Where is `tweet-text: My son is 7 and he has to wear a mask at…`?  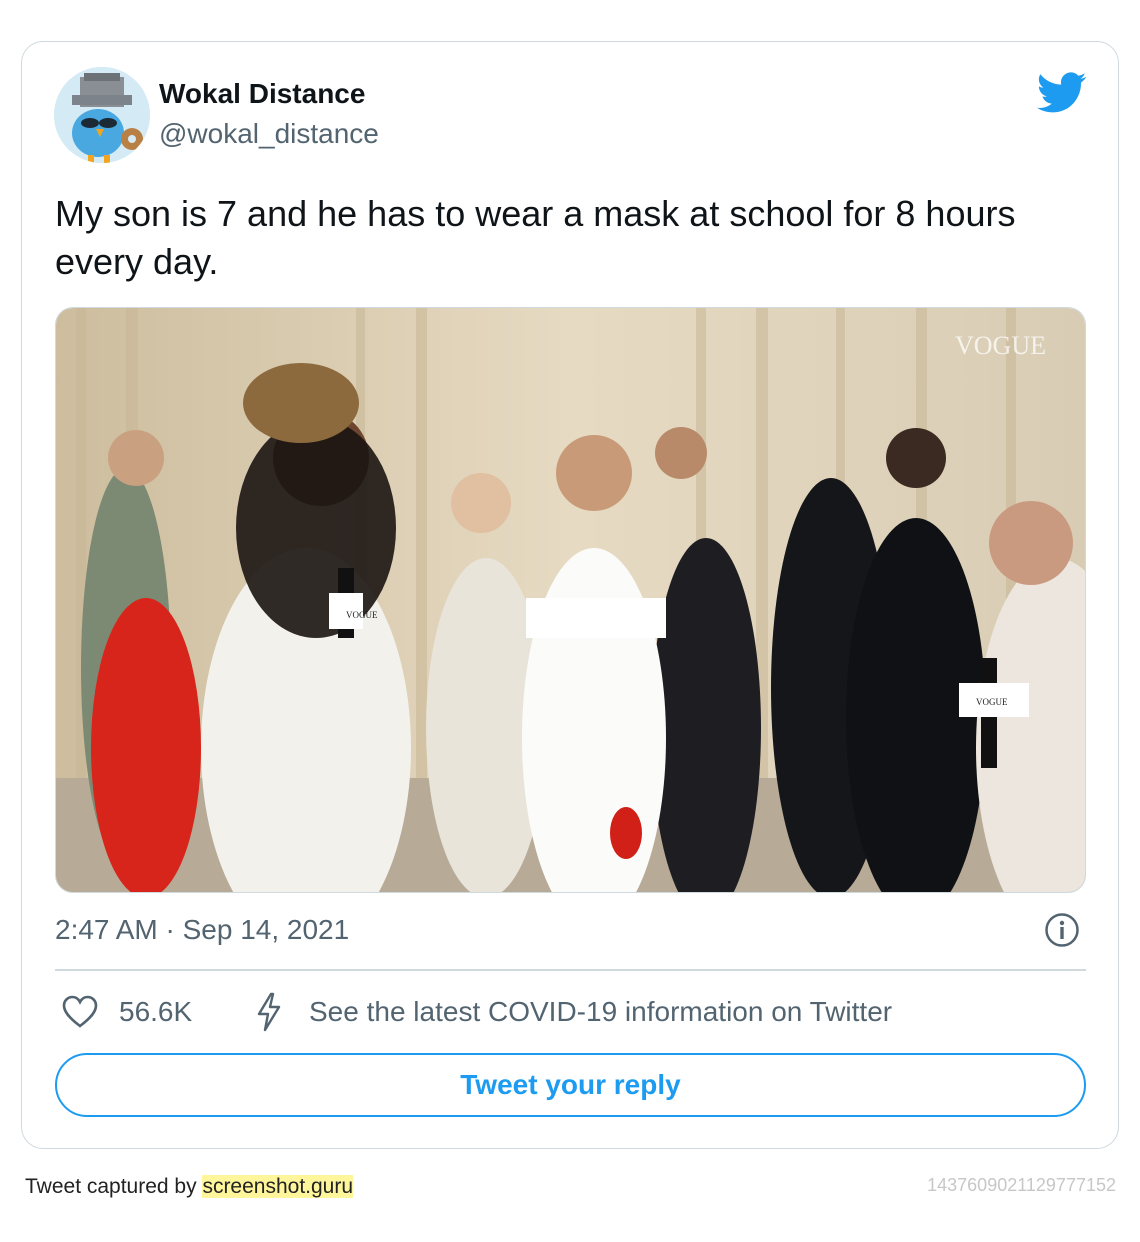
tweet-text: My son is 7 and he has to wear a mask at… is located at coordinates (535, 237).